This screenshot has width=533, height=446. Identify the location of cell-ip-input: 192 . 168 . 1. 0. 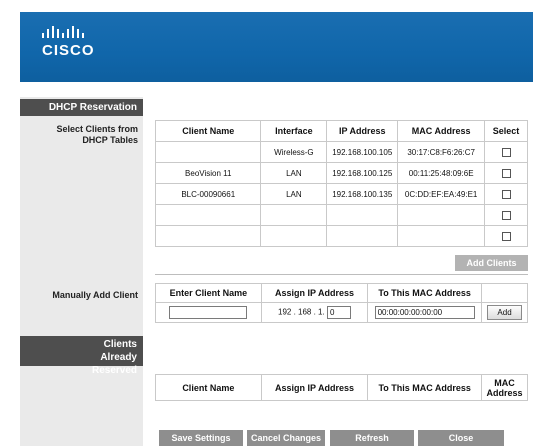
(314, 312).